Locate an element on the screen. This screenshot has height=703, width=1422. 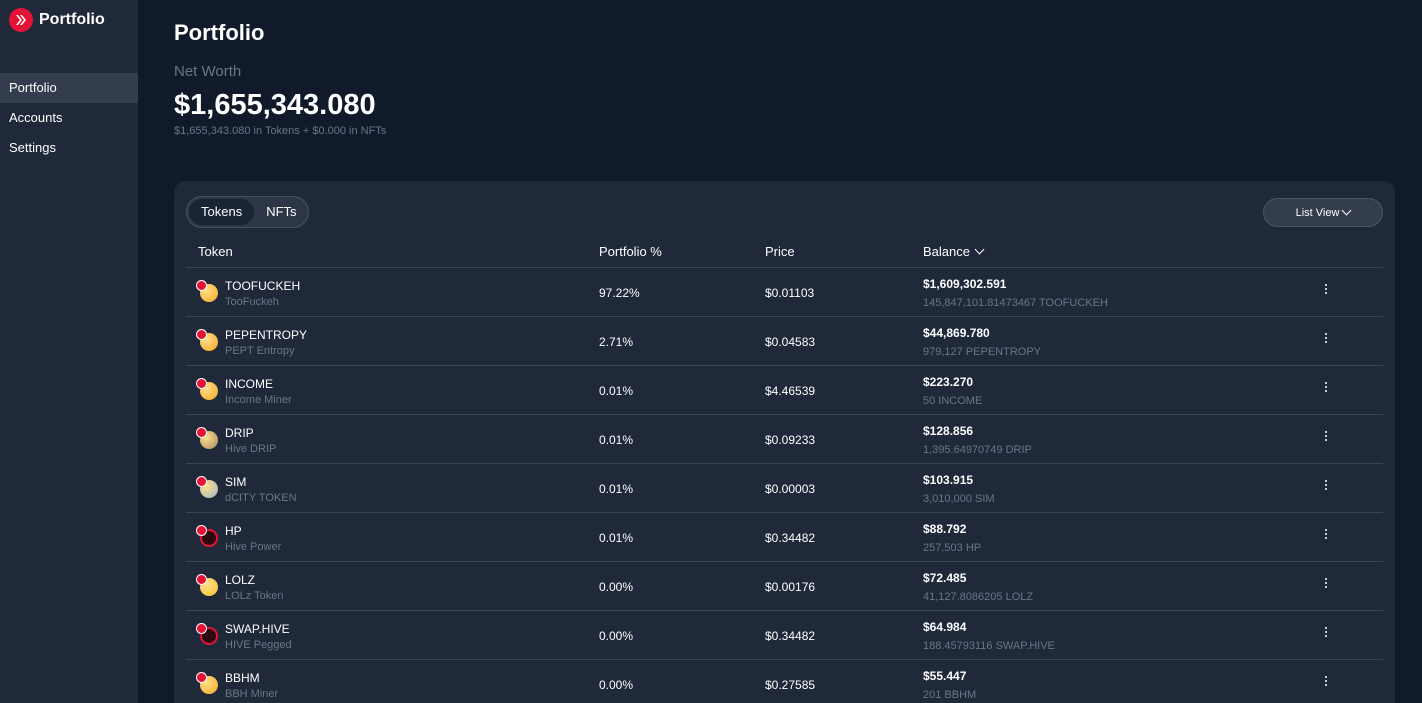
token-symbol: BBHM is located at coordinates (242, 678).